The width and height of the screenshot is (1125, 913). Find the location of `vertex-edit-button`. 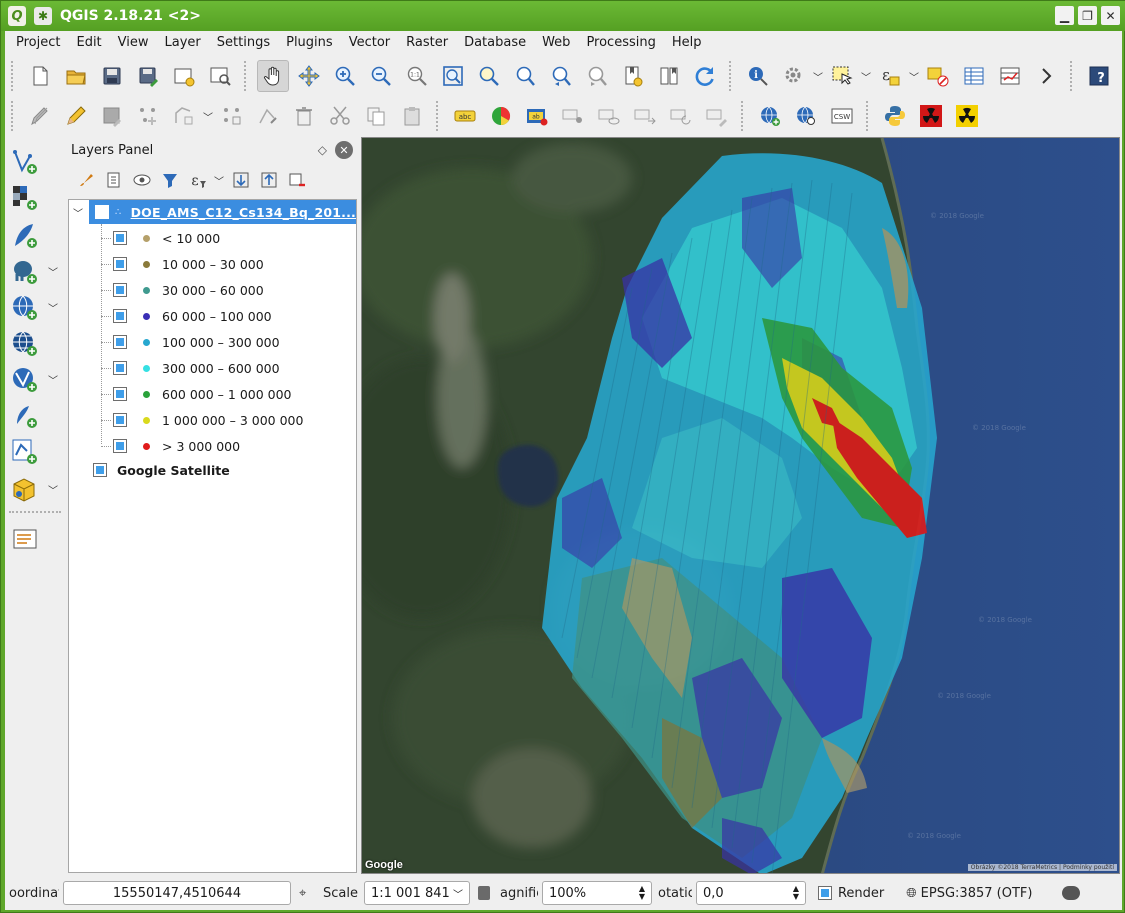

vertex-edit-button is located at coordinates (268, 116).